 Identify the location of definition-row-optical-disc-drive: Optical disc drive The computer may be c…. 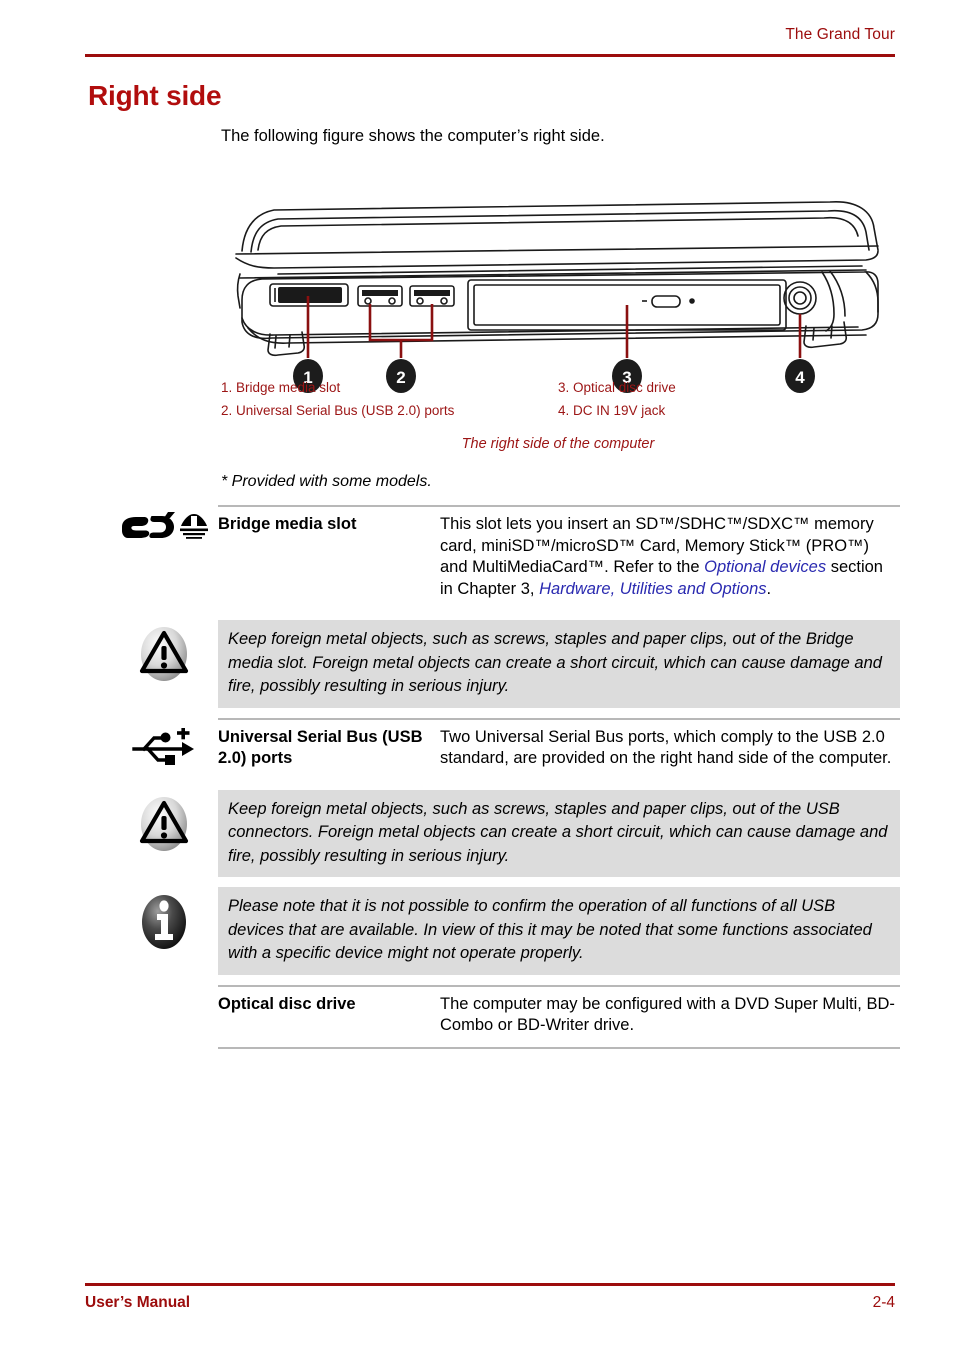
(505, 1016).